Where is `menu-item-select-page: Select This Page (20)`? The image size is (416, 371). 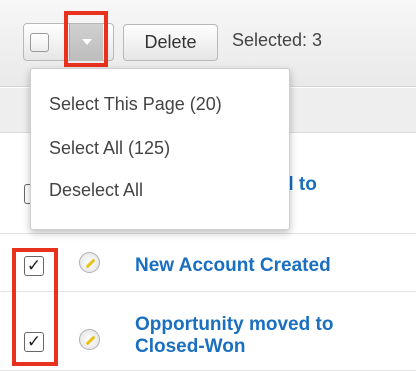
menu-item-select-page: Select This Page (20) is located at coordinates (135, 104).